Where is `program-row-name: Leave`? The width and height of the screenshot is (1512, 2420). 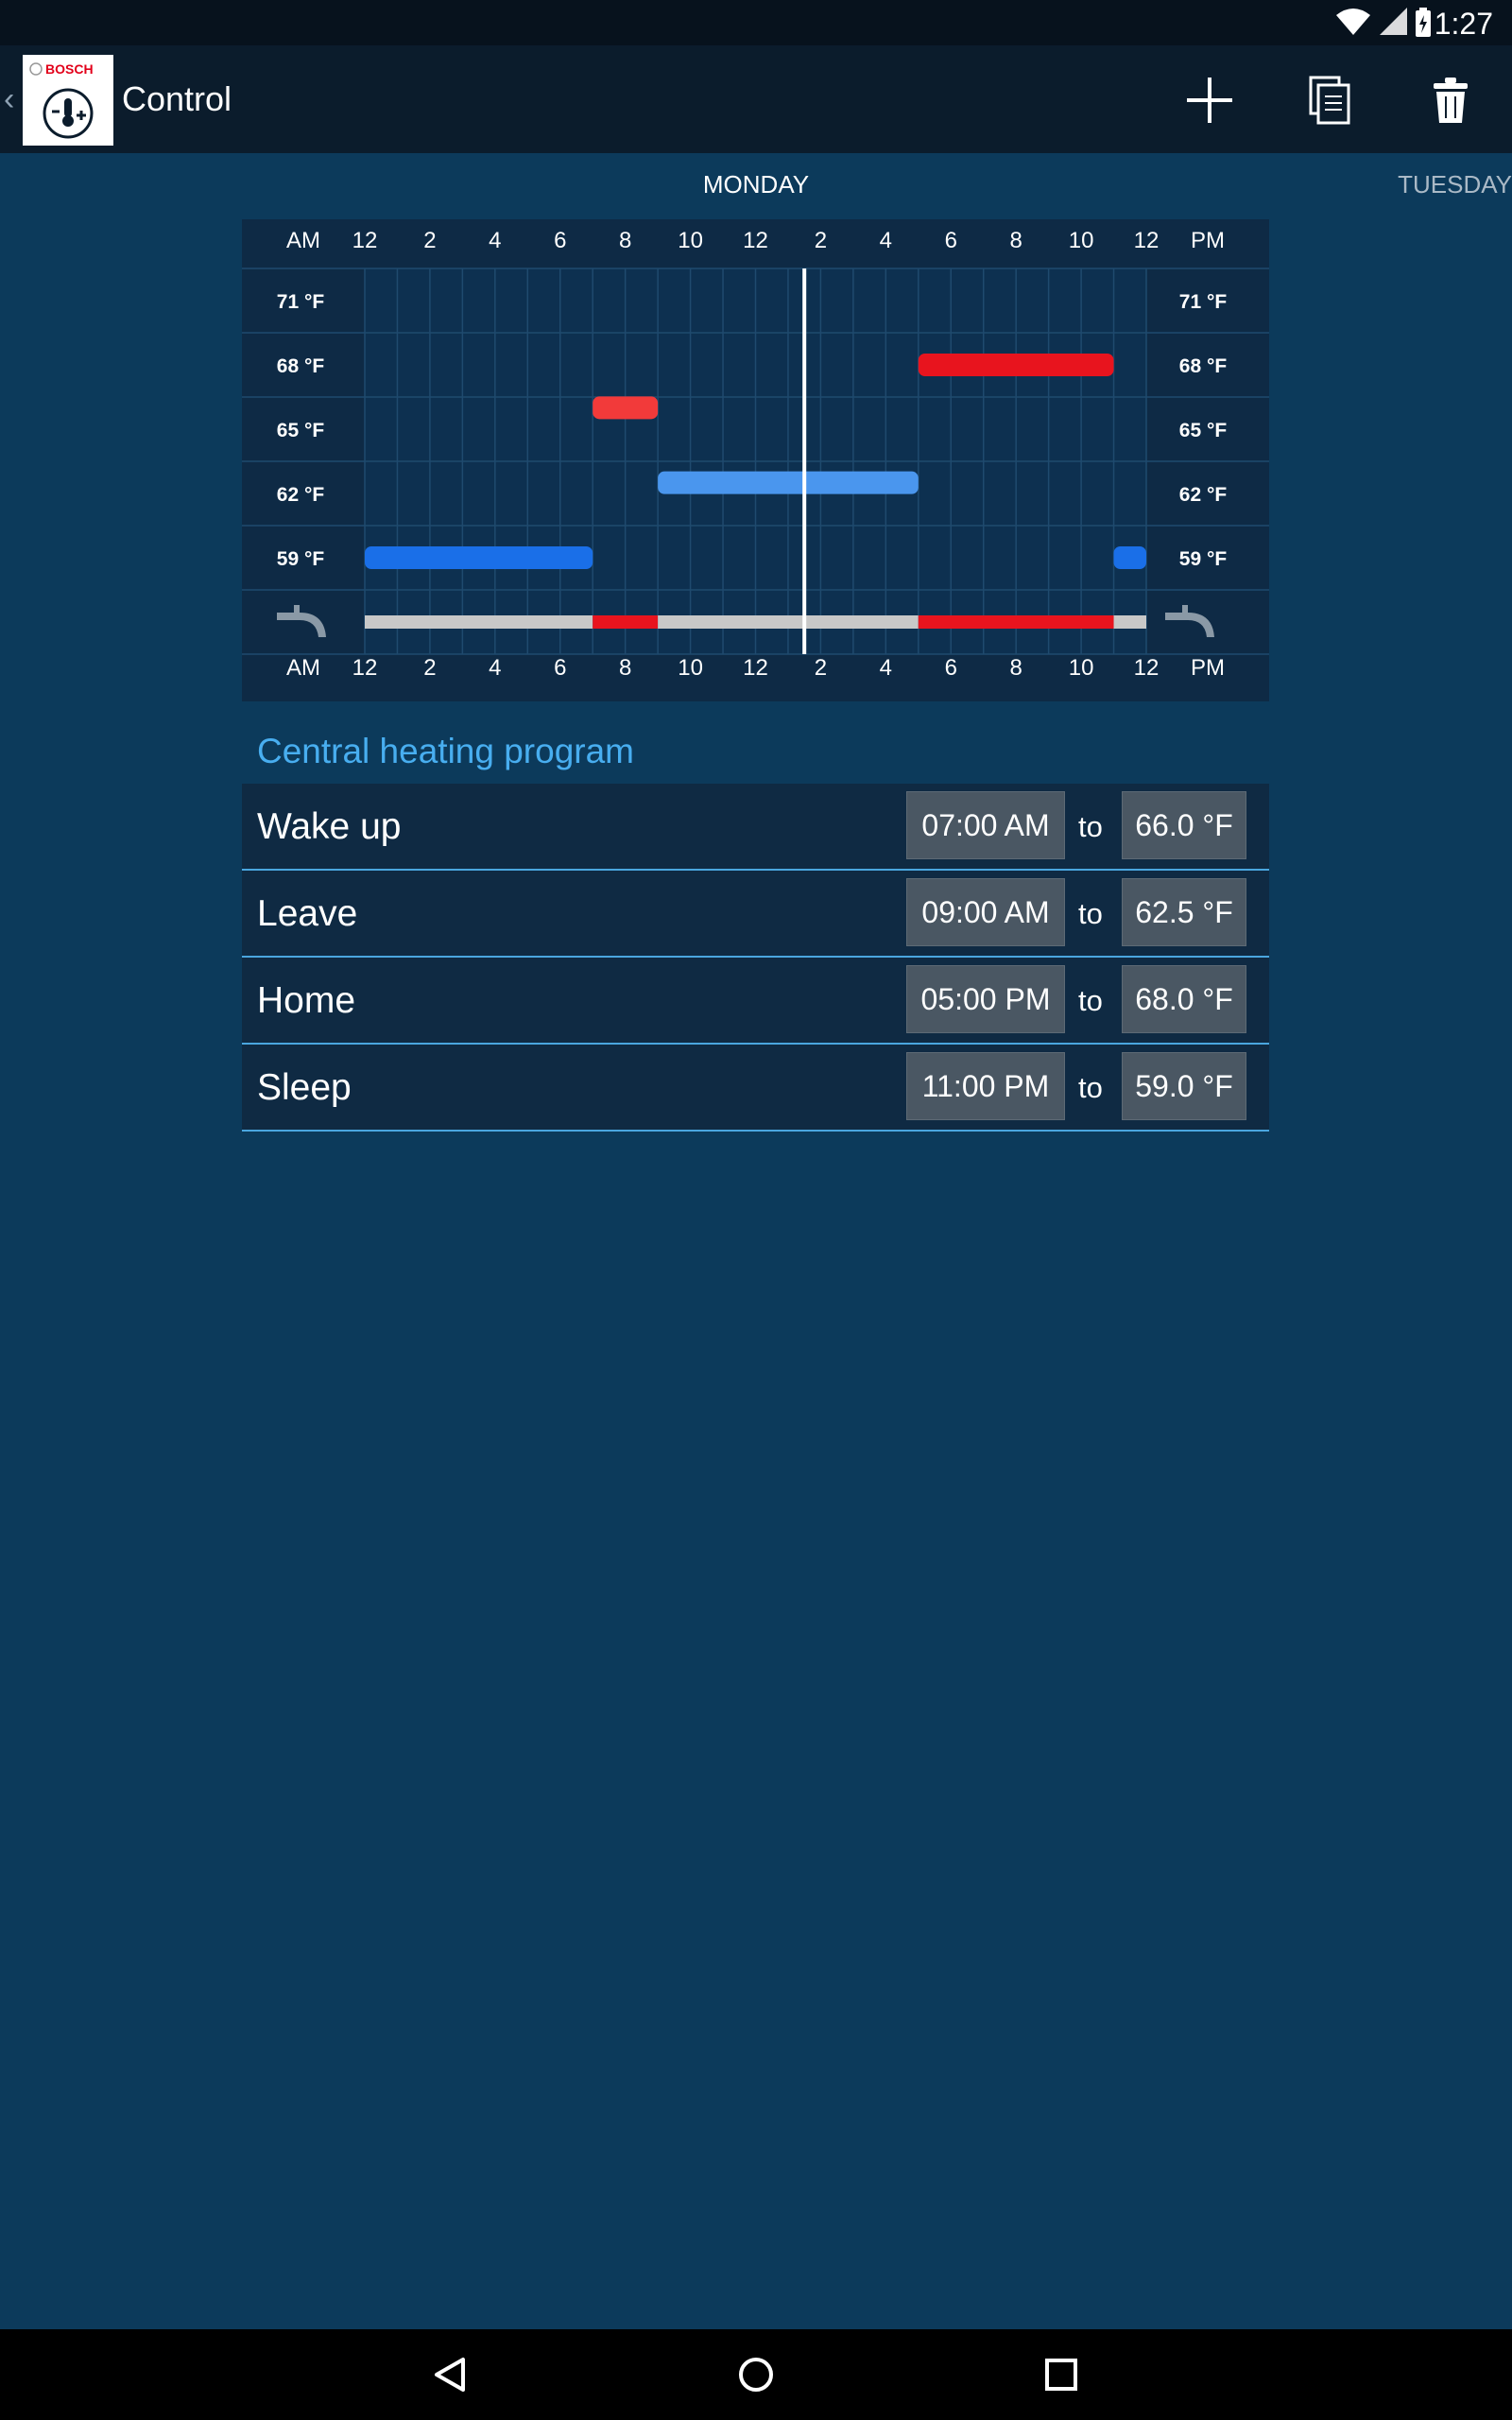
program-row-name: Leave is located at coordinates (307, 913).